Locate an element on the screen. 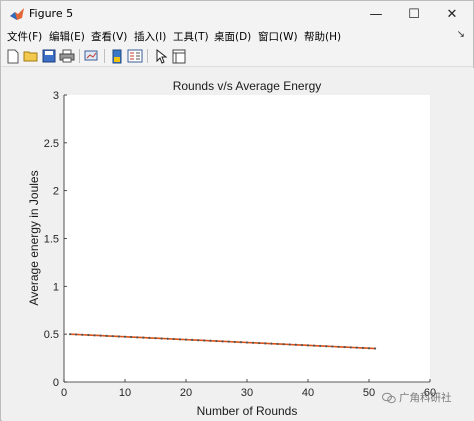 The image size is (474, 421). x-tick-label: 40 is located at coordinates (308, 393).